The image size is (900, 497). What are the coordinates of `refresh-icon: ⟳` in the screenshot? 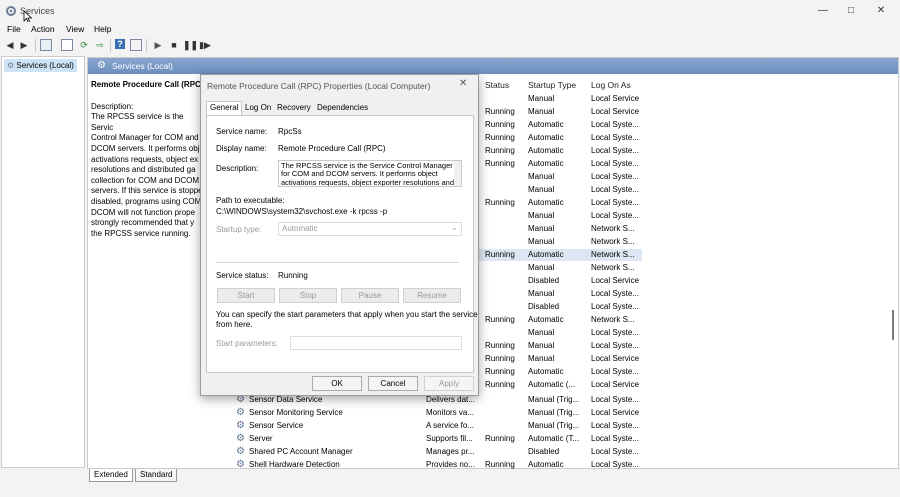 It's located at (84, 45).